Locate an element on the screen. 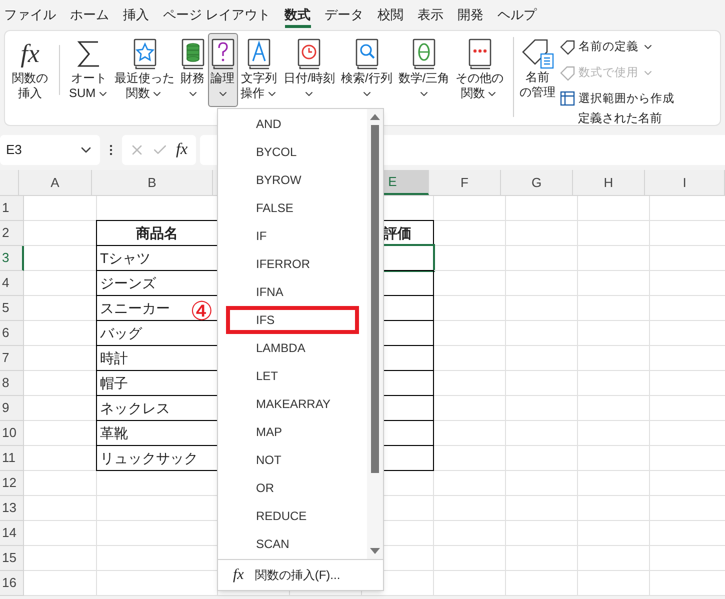  row-header: 10 is located at coordinates (12, 433).